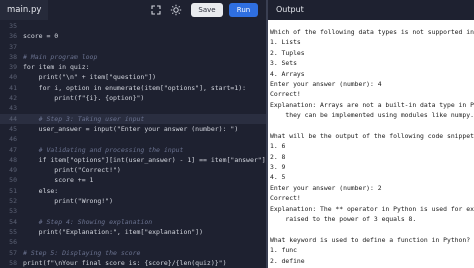  What do you see at coordinates (13, 98) in the screenshot?
I see `line-number: 42` at bounding box center [13, 98].